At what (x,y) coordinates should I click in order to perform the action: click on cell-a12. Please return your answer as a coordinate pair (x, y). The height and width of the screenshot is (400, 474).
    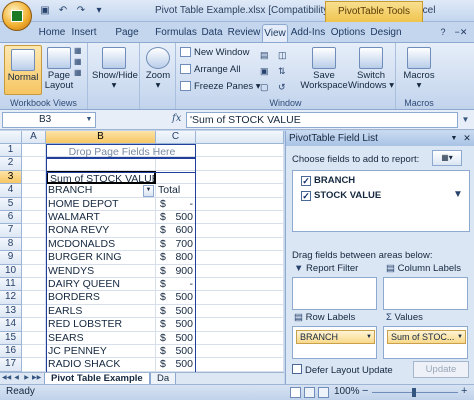
    Looking at the image, I should click on (34, 298).